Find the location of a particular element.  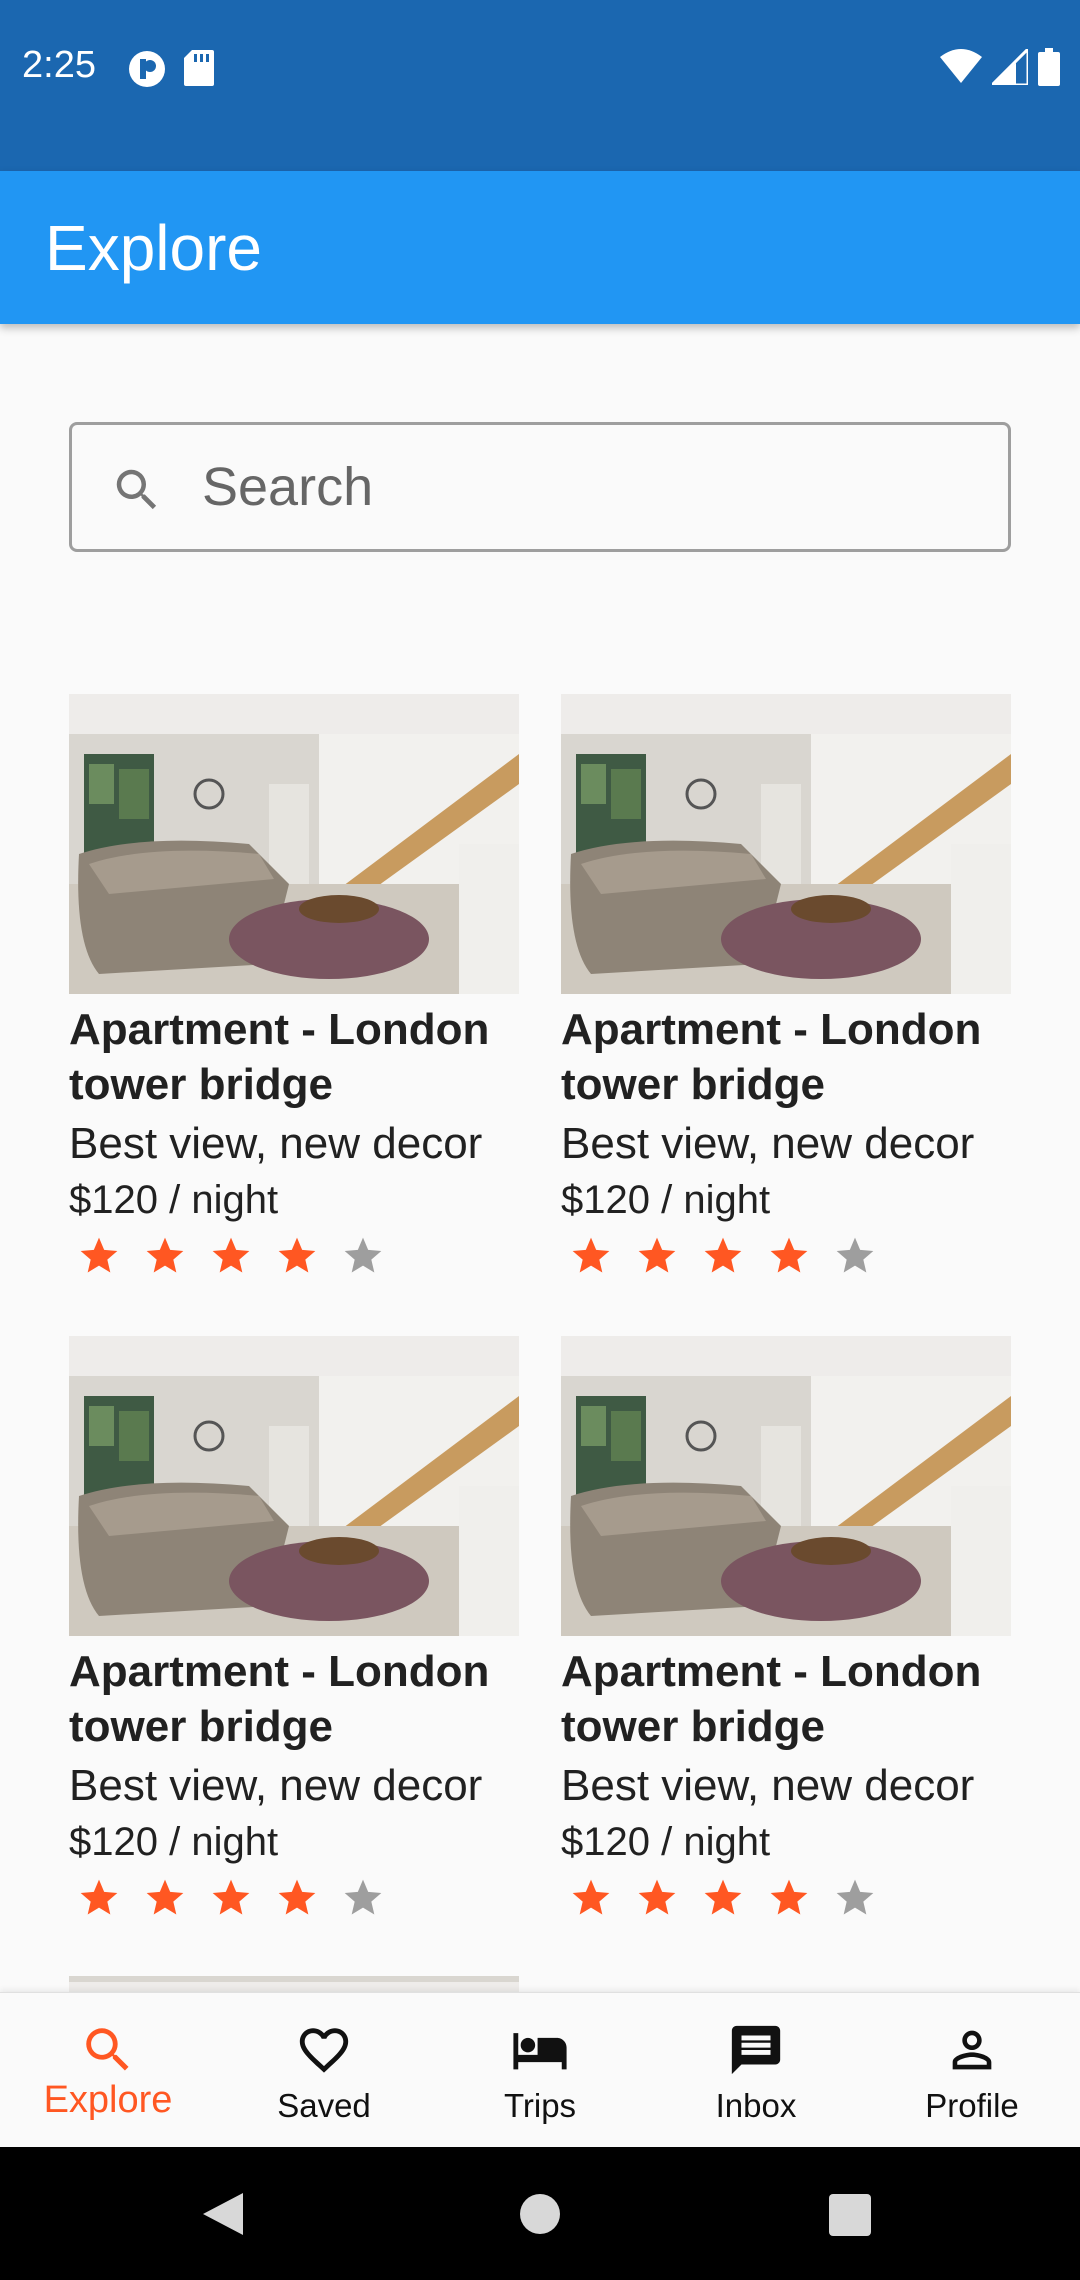

nav-label: Saved is located at coordinates (324, 2105).